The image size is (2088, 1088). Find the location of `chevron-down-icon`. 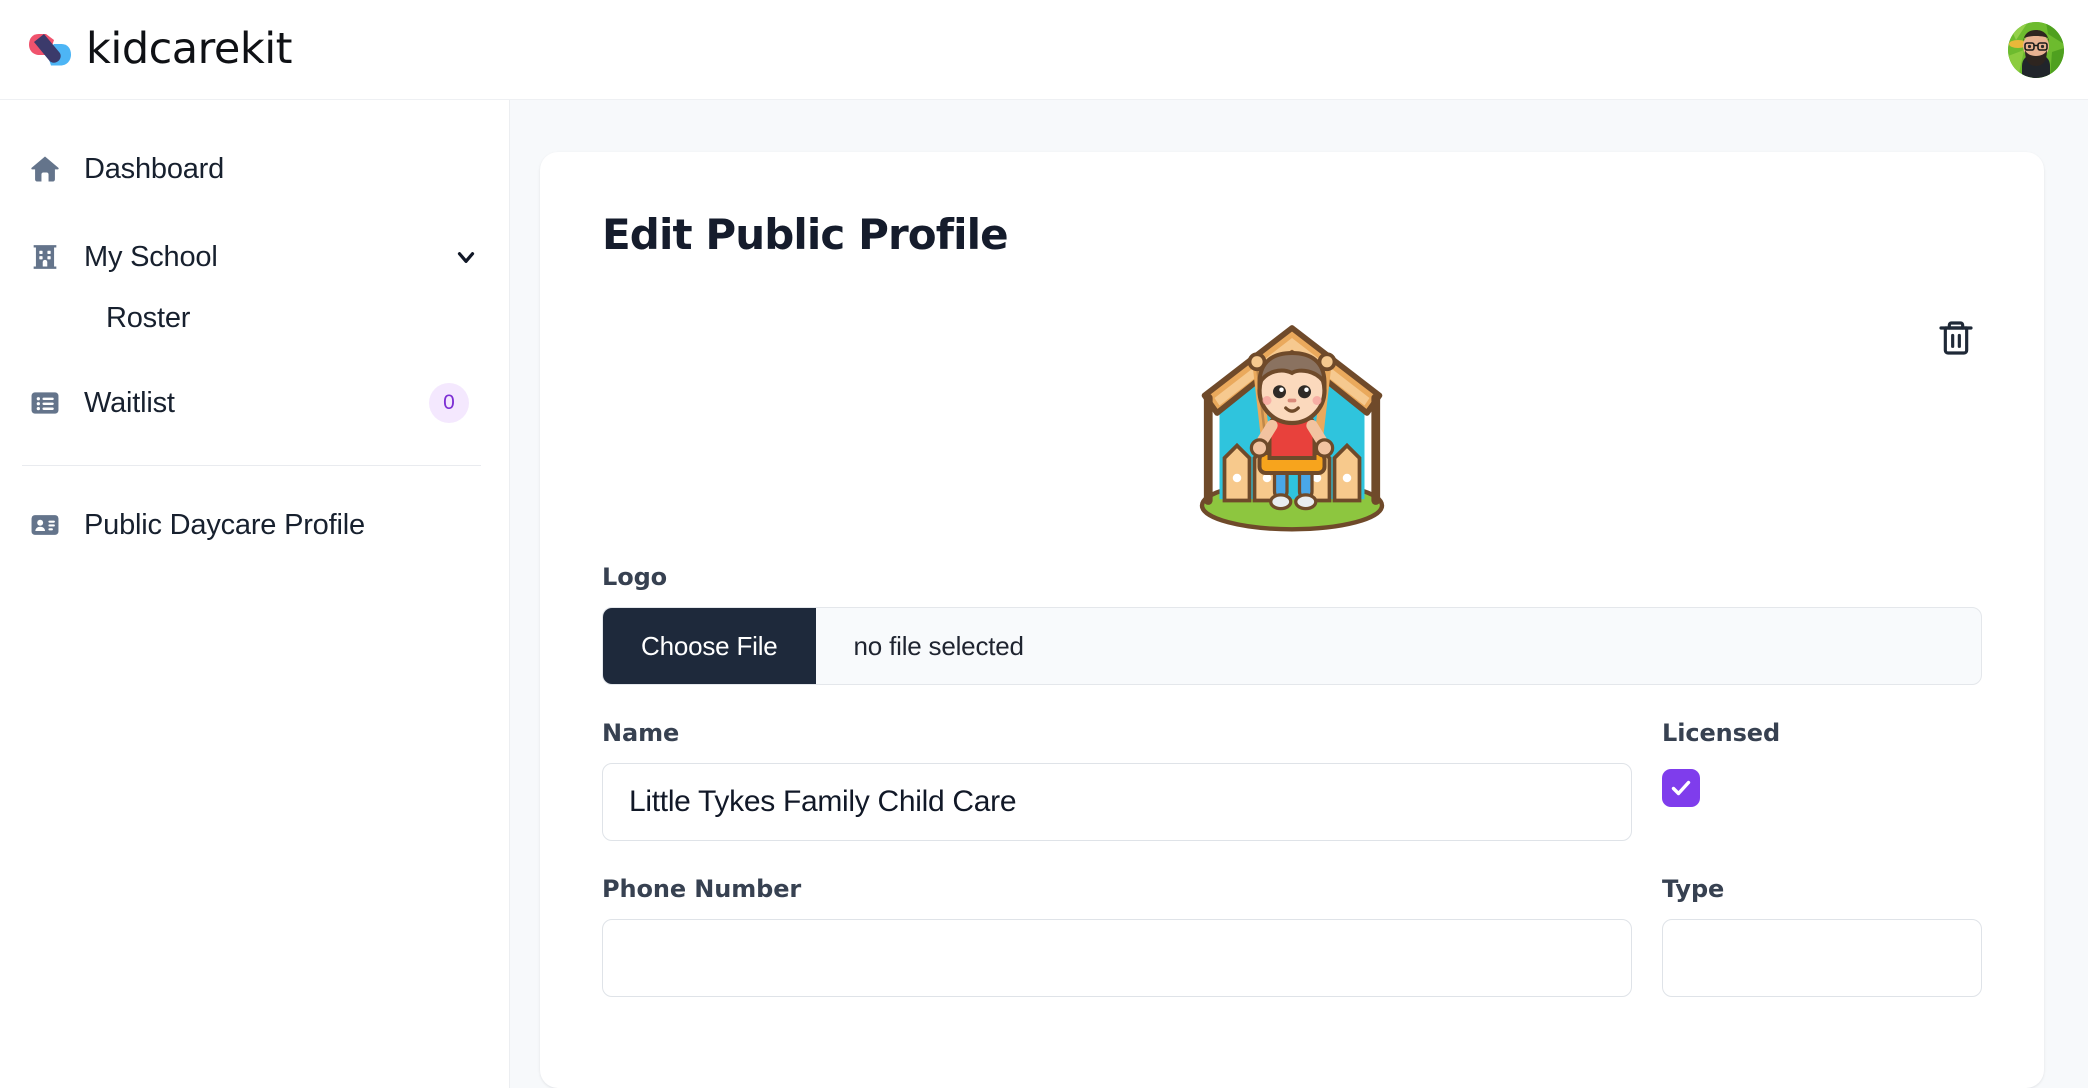

chevron-down-icon is located at coordinates (466, 257).